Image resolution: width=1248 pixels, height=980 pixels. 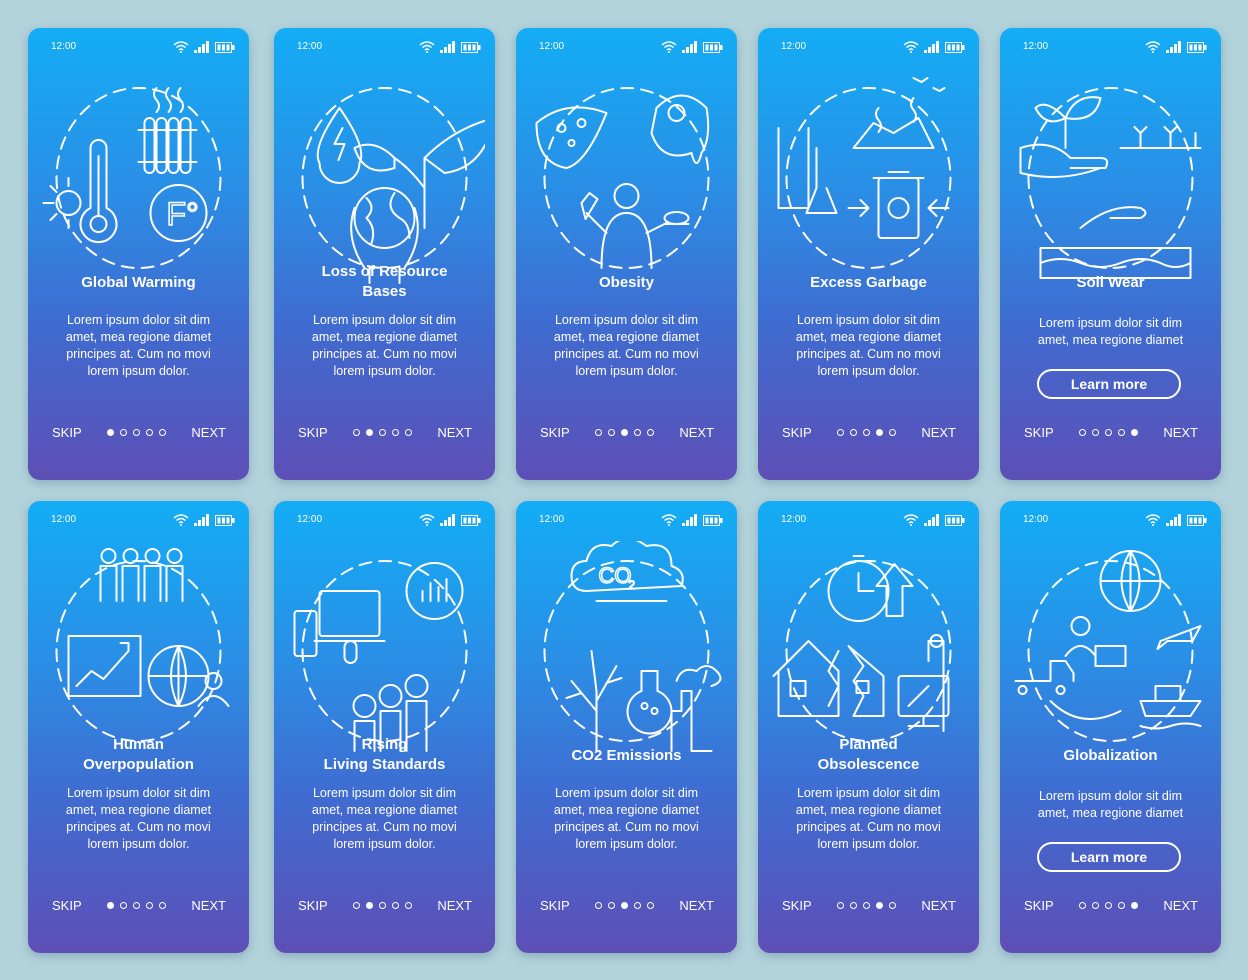 What do you see at coordinates (183, 214) in the screenshot?
I see `fahrenheit-text: F°` at bounding box center [183, 214].